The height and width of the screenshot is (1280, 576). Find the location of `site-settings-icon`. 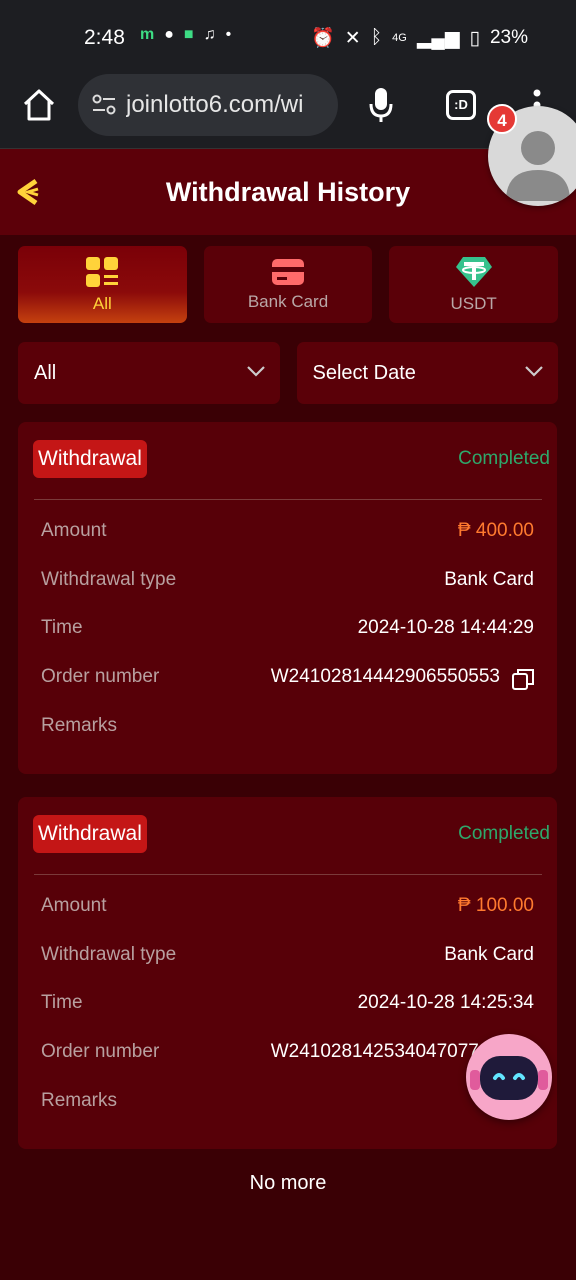

site-settings-icon is located at coordinates (104, 105).